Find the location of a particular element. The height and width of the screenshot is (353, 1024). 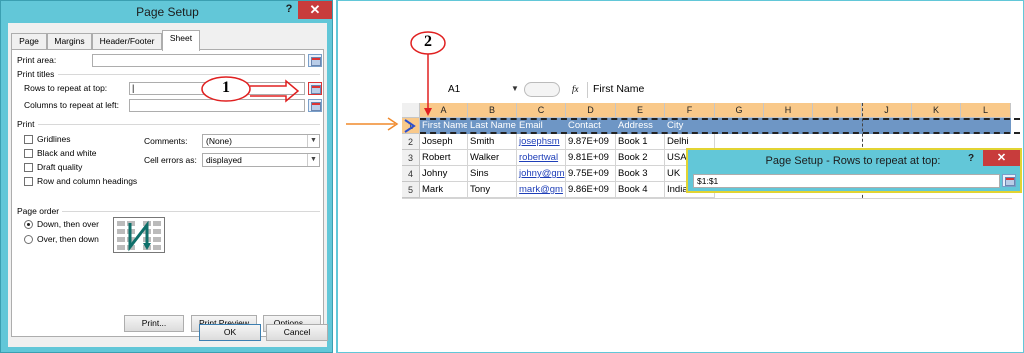

tab-sheet: Sheet is located at coordinates (181, 40).